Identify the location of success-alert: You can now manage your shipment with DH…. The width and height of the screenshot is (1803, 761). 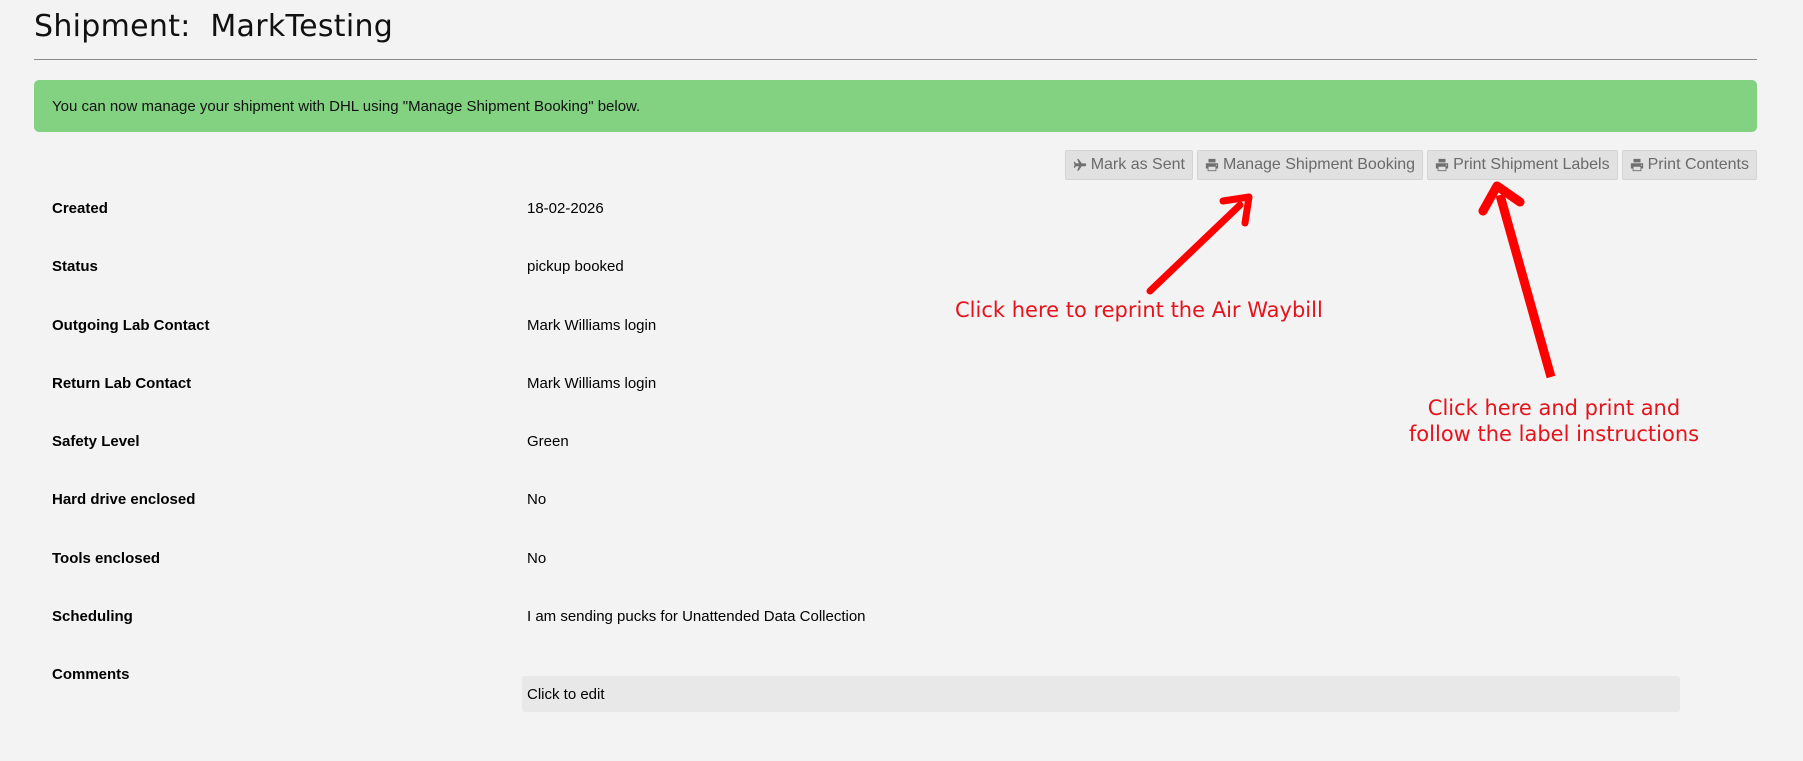
(895, 106).